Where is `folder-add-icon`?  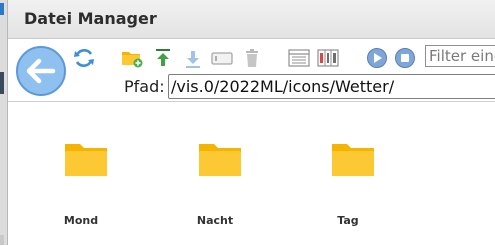 folder-add-icon is located at coordinates (132, 60).